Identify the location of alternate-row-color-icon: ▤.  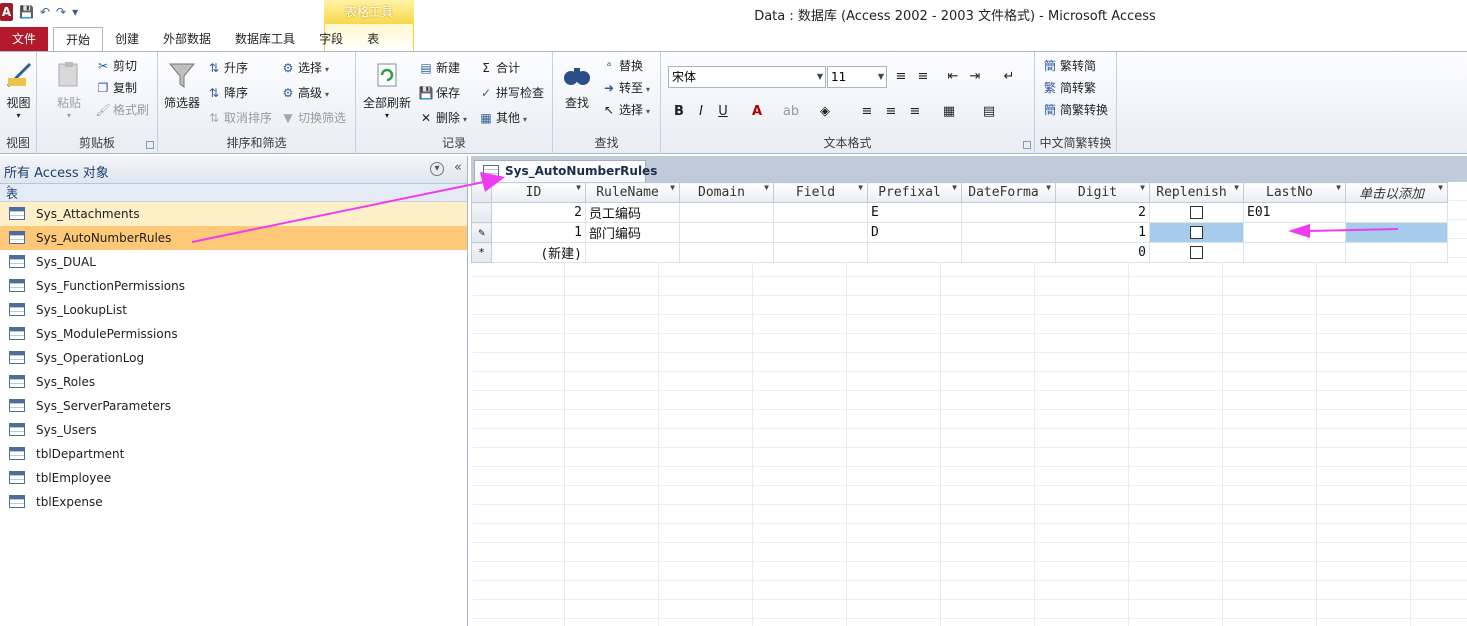
(989, 112).